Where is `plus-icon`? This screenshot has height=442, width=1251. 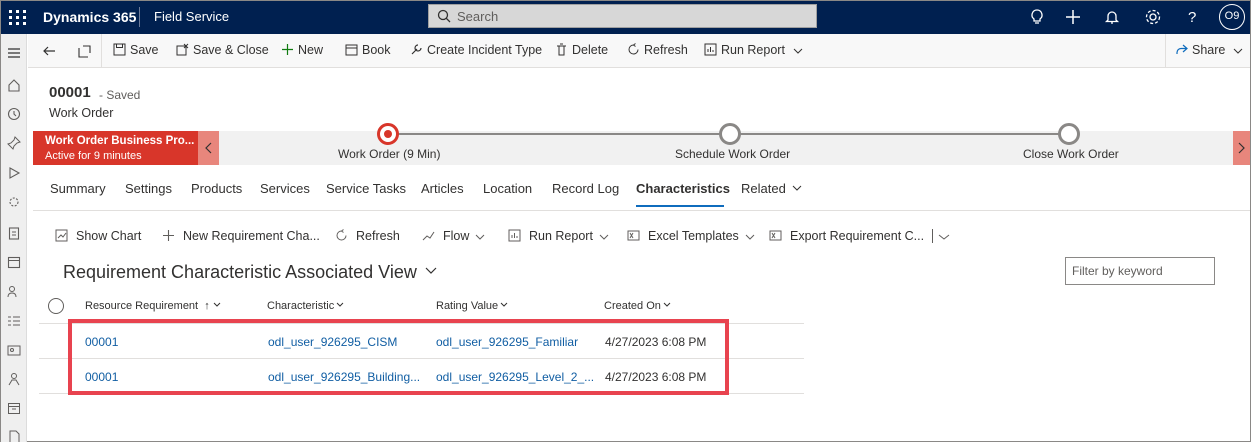 plus-icon is located at coordinates (1073, 17).